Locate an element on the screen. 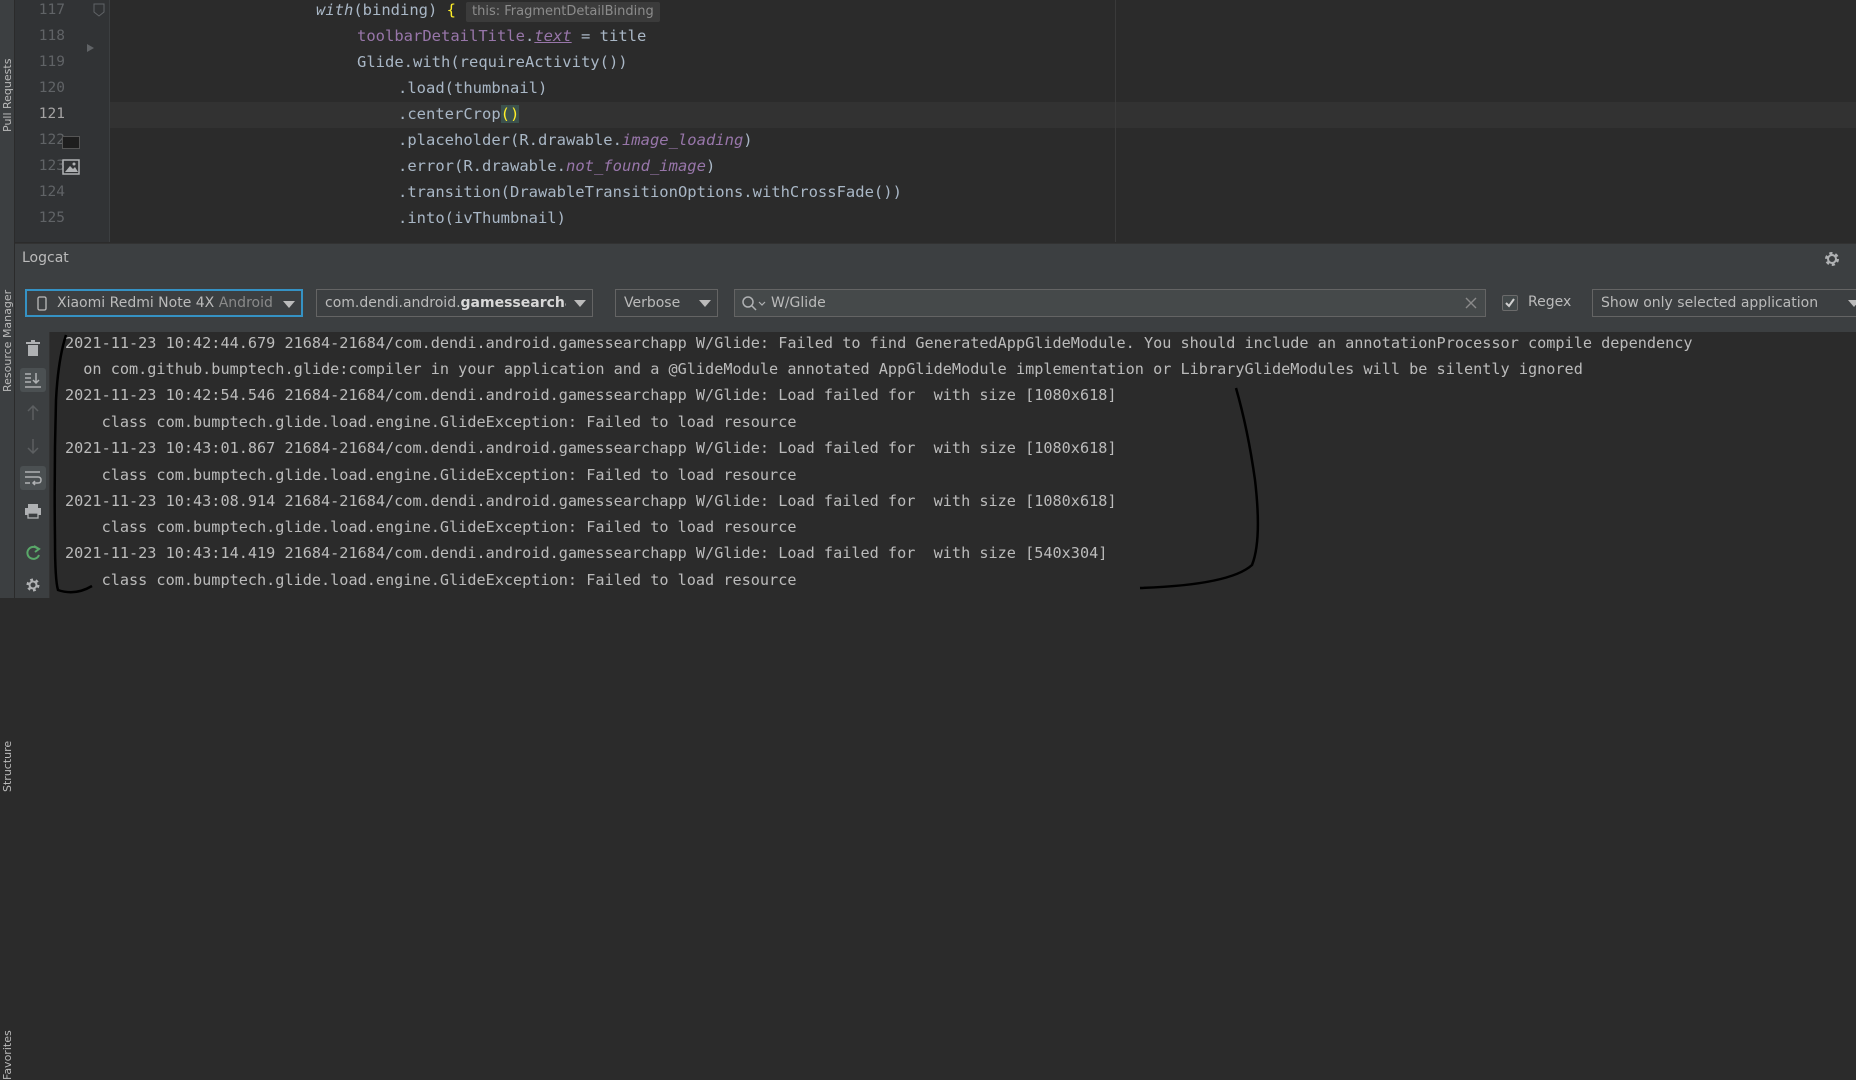  print-icon is located at coordinates (33, 511).